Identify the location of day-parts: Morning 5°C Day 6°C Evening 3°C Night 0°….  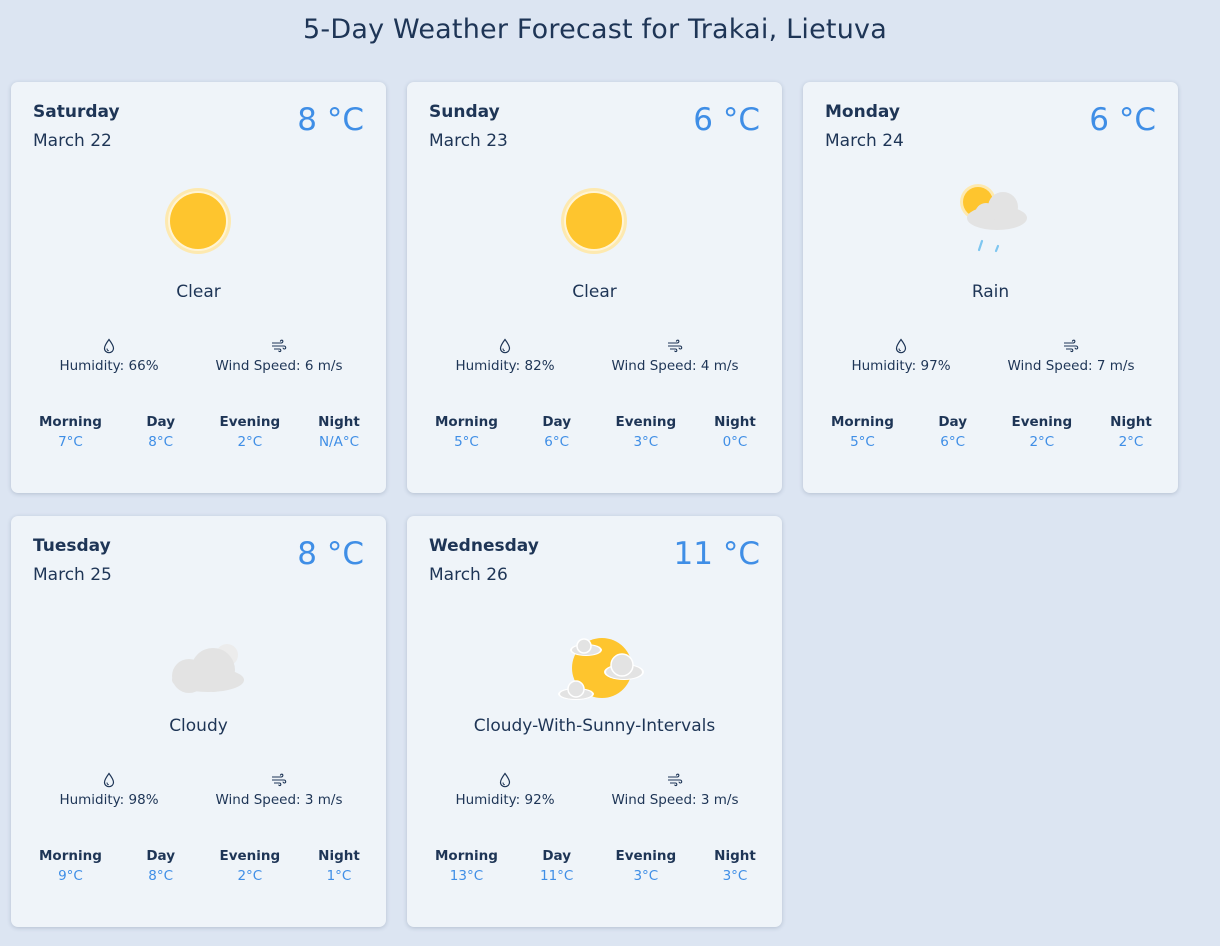
(600, 432).